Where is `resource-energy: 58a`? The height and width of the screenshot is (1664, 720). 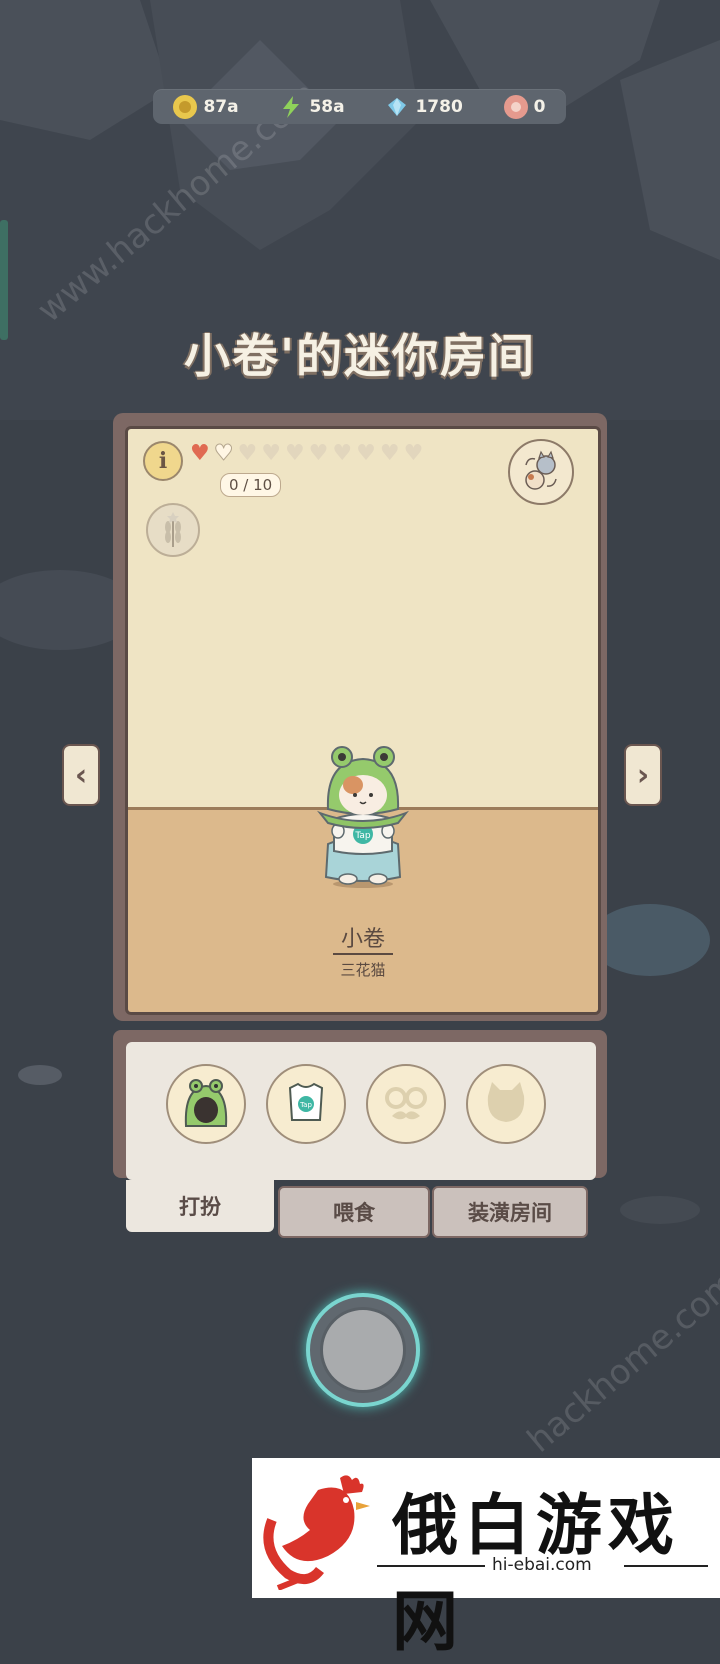
resource-energy: 58a is located at coordinates (312, 107).